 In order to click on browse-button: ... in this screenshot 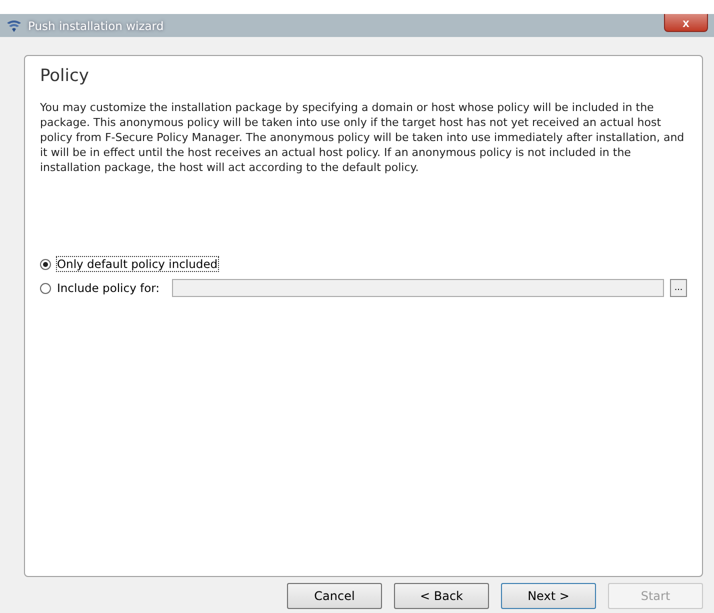, I will do `click(678, 288)`.